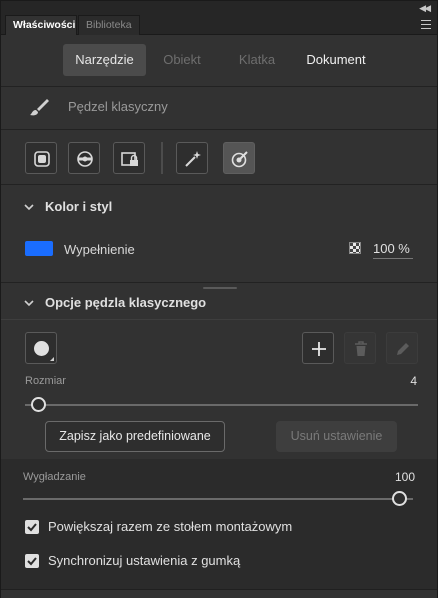 The height and width of the screenshot is (598, 438). I want to click on delete-preset-button, so click(360, 348).